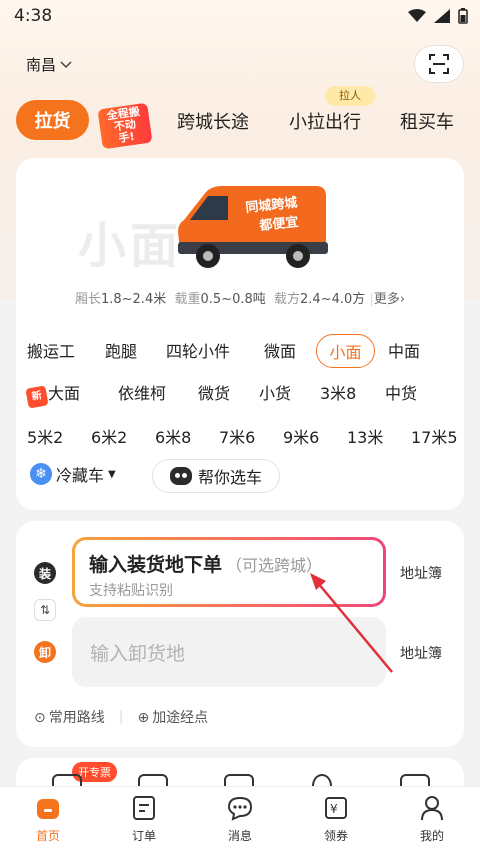  I want to click on status-icons, so click(438, 16).